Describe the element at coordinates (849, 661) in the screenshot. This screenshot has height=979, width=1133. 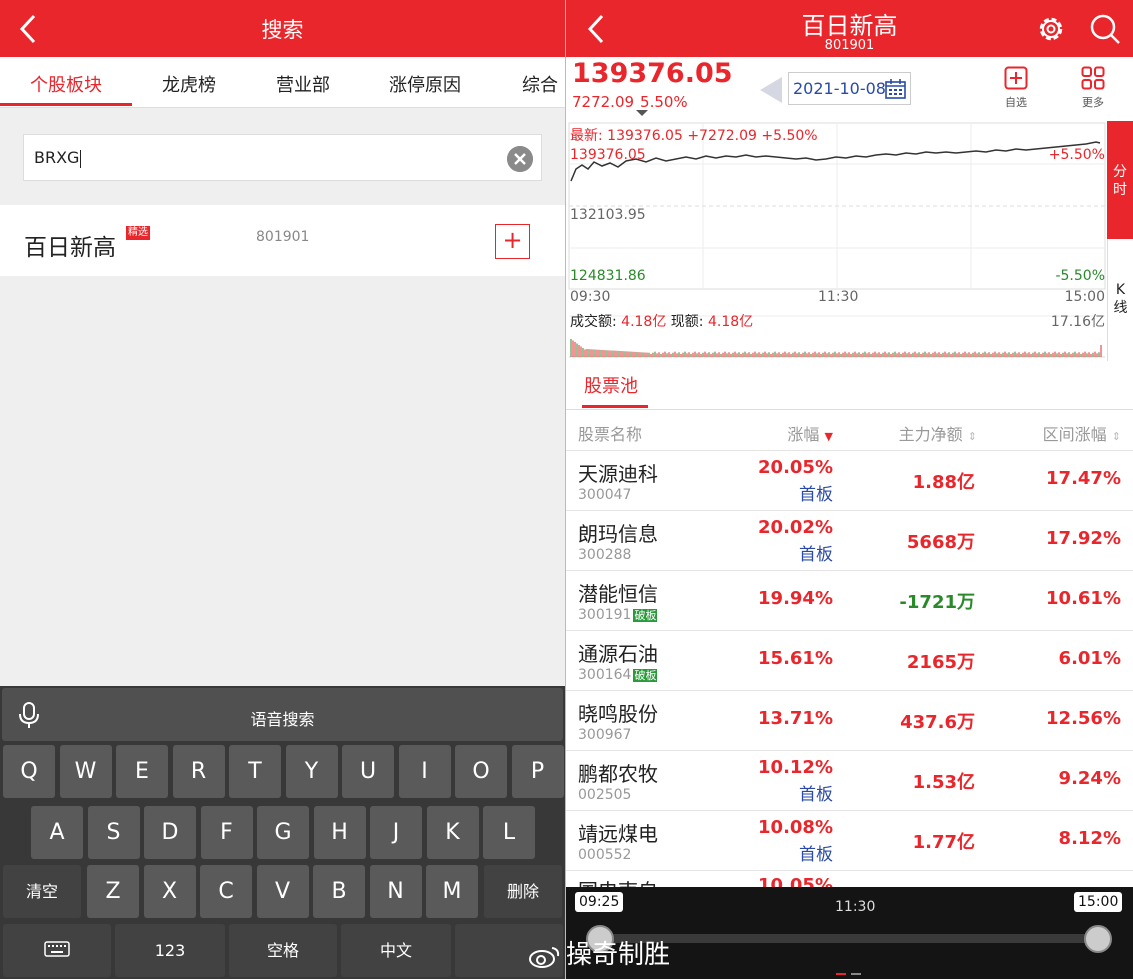
I see `table-row: 通源石油 300164 破板 15.61% 2165万 6.01%` at that location.